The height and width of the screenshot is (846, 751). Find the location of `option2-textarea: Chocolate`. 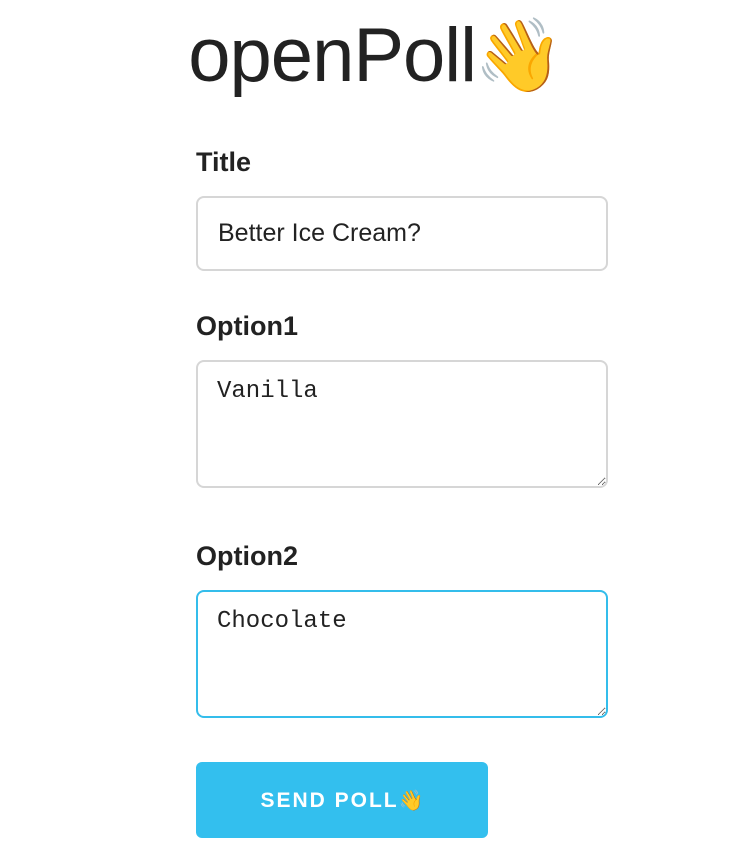

option2-textarea: Chocolate is located at coordinates (402, 654).